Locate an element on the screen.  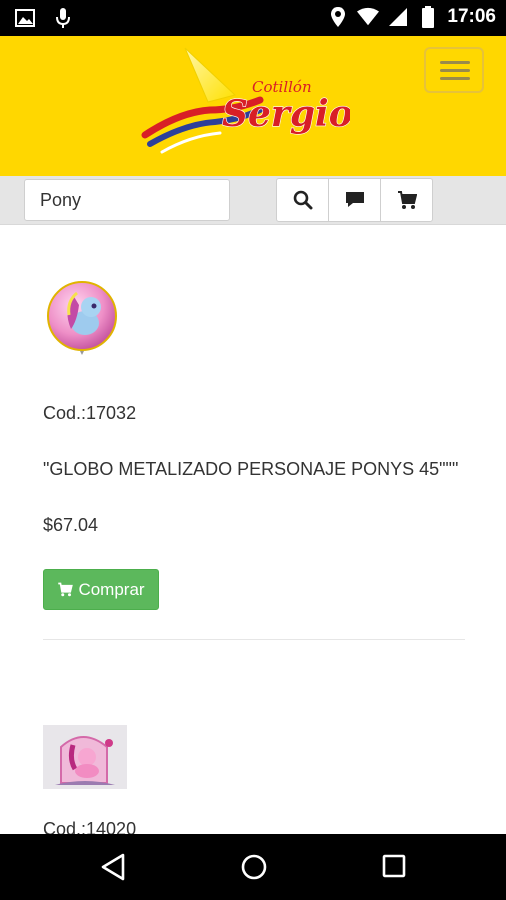
wifi-icon is located at coordinates (368, 17).